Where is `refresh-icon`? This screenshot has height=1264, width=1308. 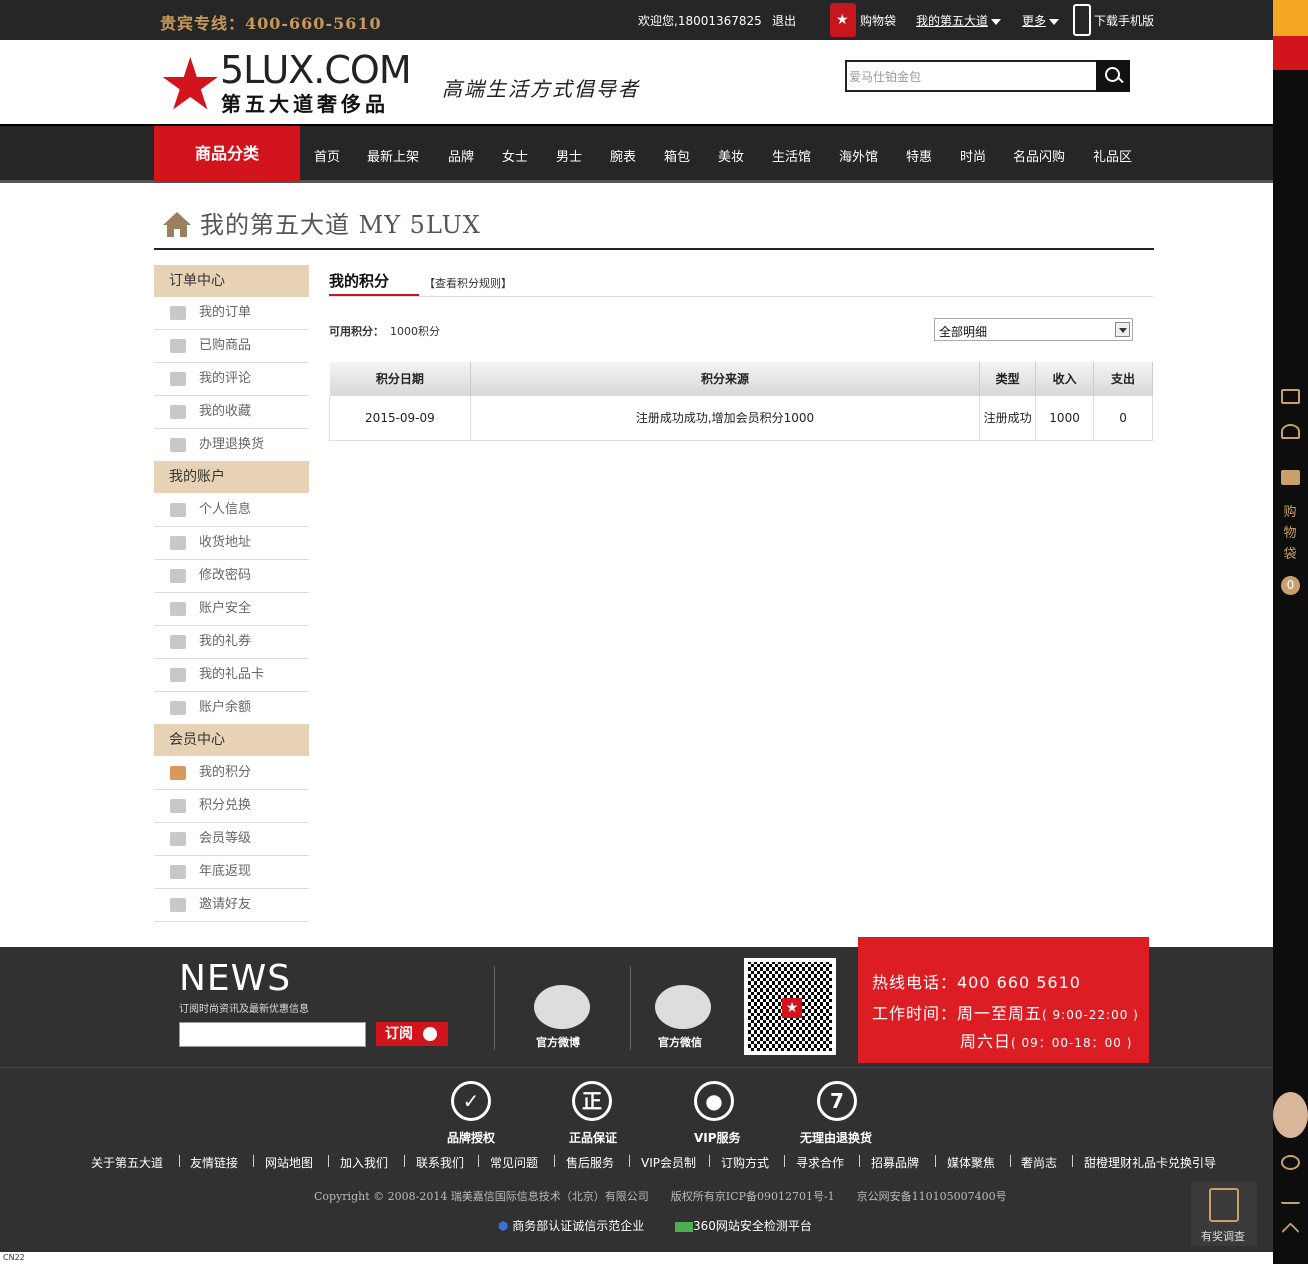
refresh-icon is located at coordinates (178, 445).